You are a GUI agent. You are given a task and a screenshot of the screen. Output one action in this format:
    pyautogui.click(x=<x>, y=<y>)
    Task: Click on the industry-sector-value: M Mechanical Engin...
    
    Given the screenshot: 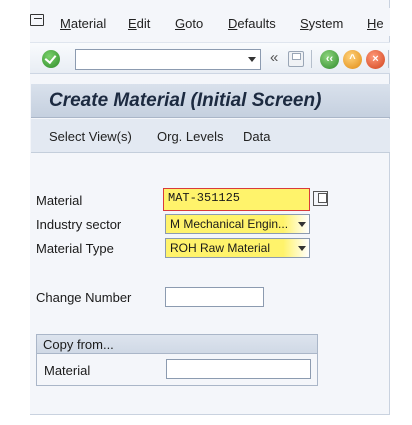 What is the action you would take?
    pyautogui.click(x=229, y=224)
    